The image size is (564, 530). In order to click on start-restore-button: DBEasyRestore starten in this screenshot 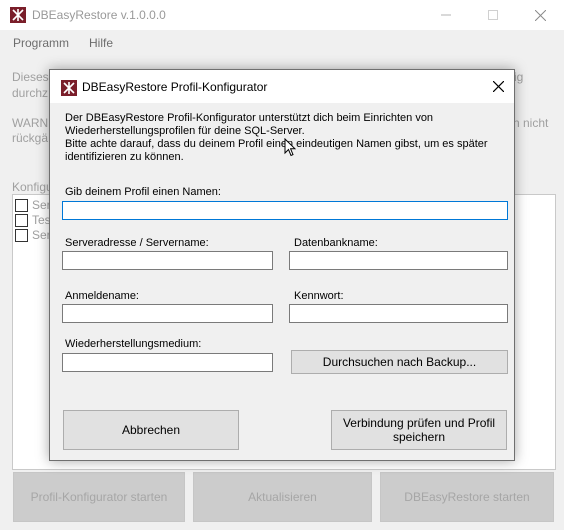, I will do `click(467, 497)`.